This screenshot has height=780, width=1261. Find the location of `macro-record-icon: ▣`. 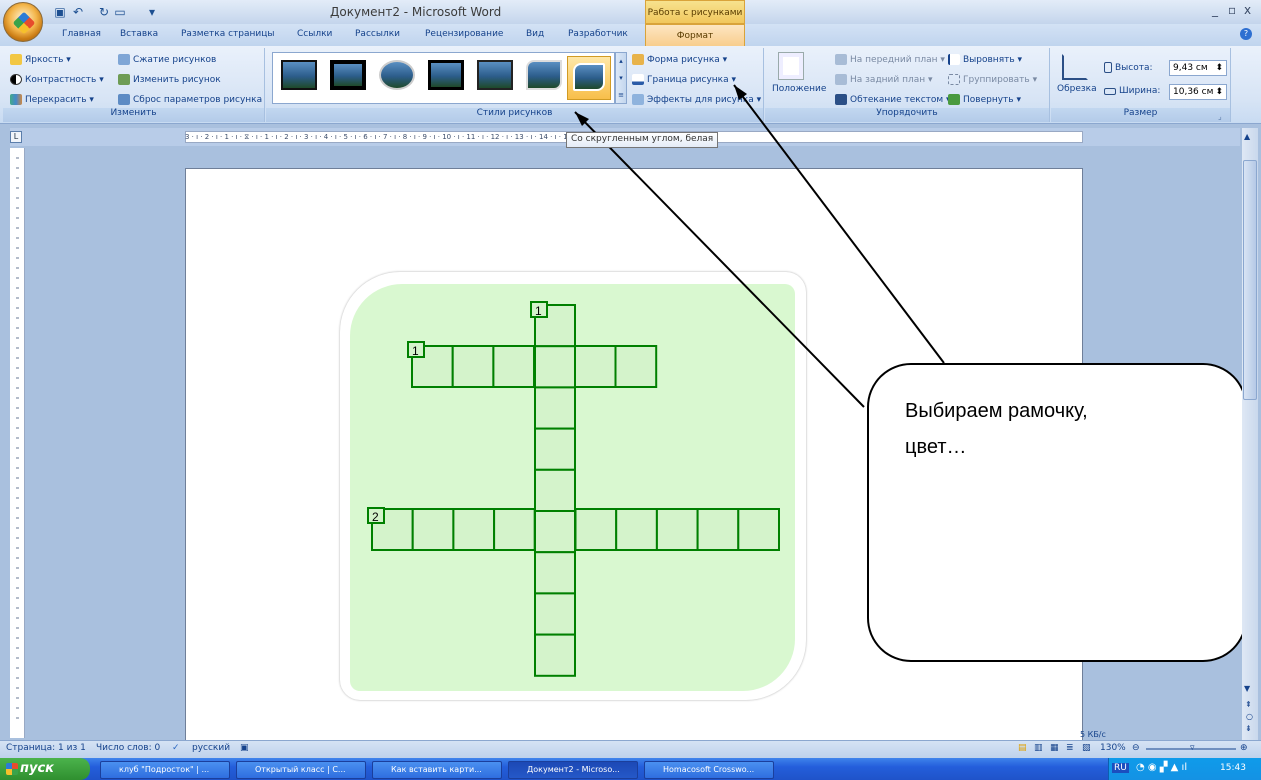

macro-record-icon: ▣ is located at coordinates (244, 748).